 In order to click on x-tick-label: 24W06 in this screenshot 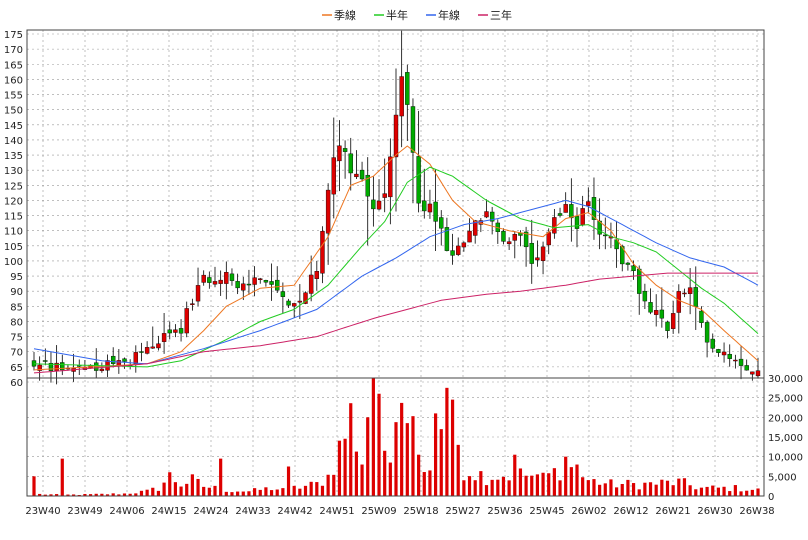, I will do `click(126, 511)`.